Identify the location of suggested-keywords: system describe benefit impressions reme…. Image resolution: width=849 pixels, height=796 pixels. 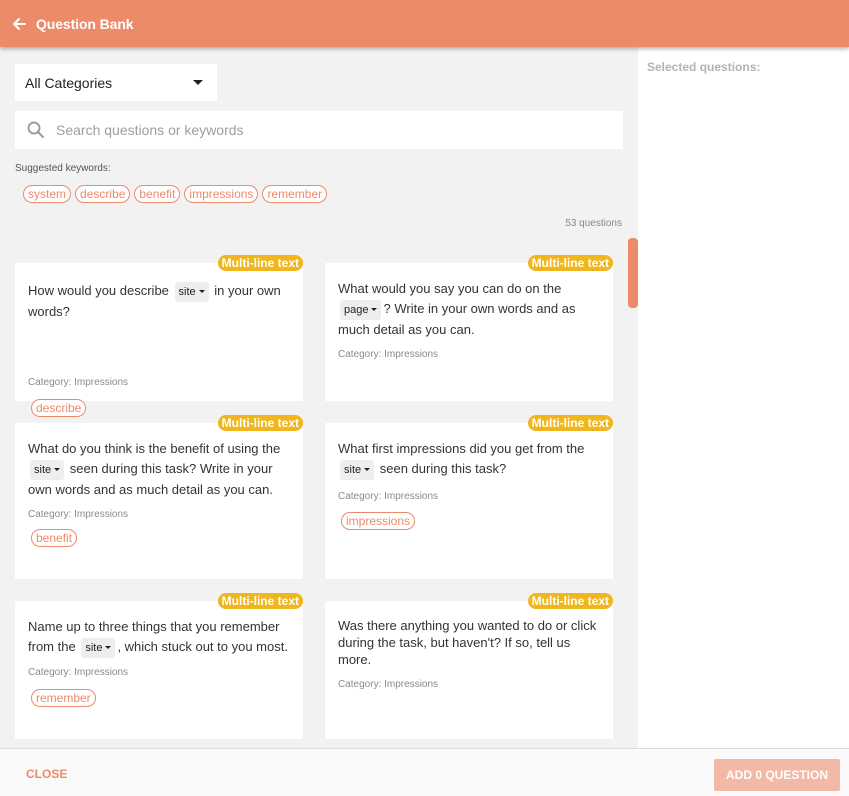
(175, 194).